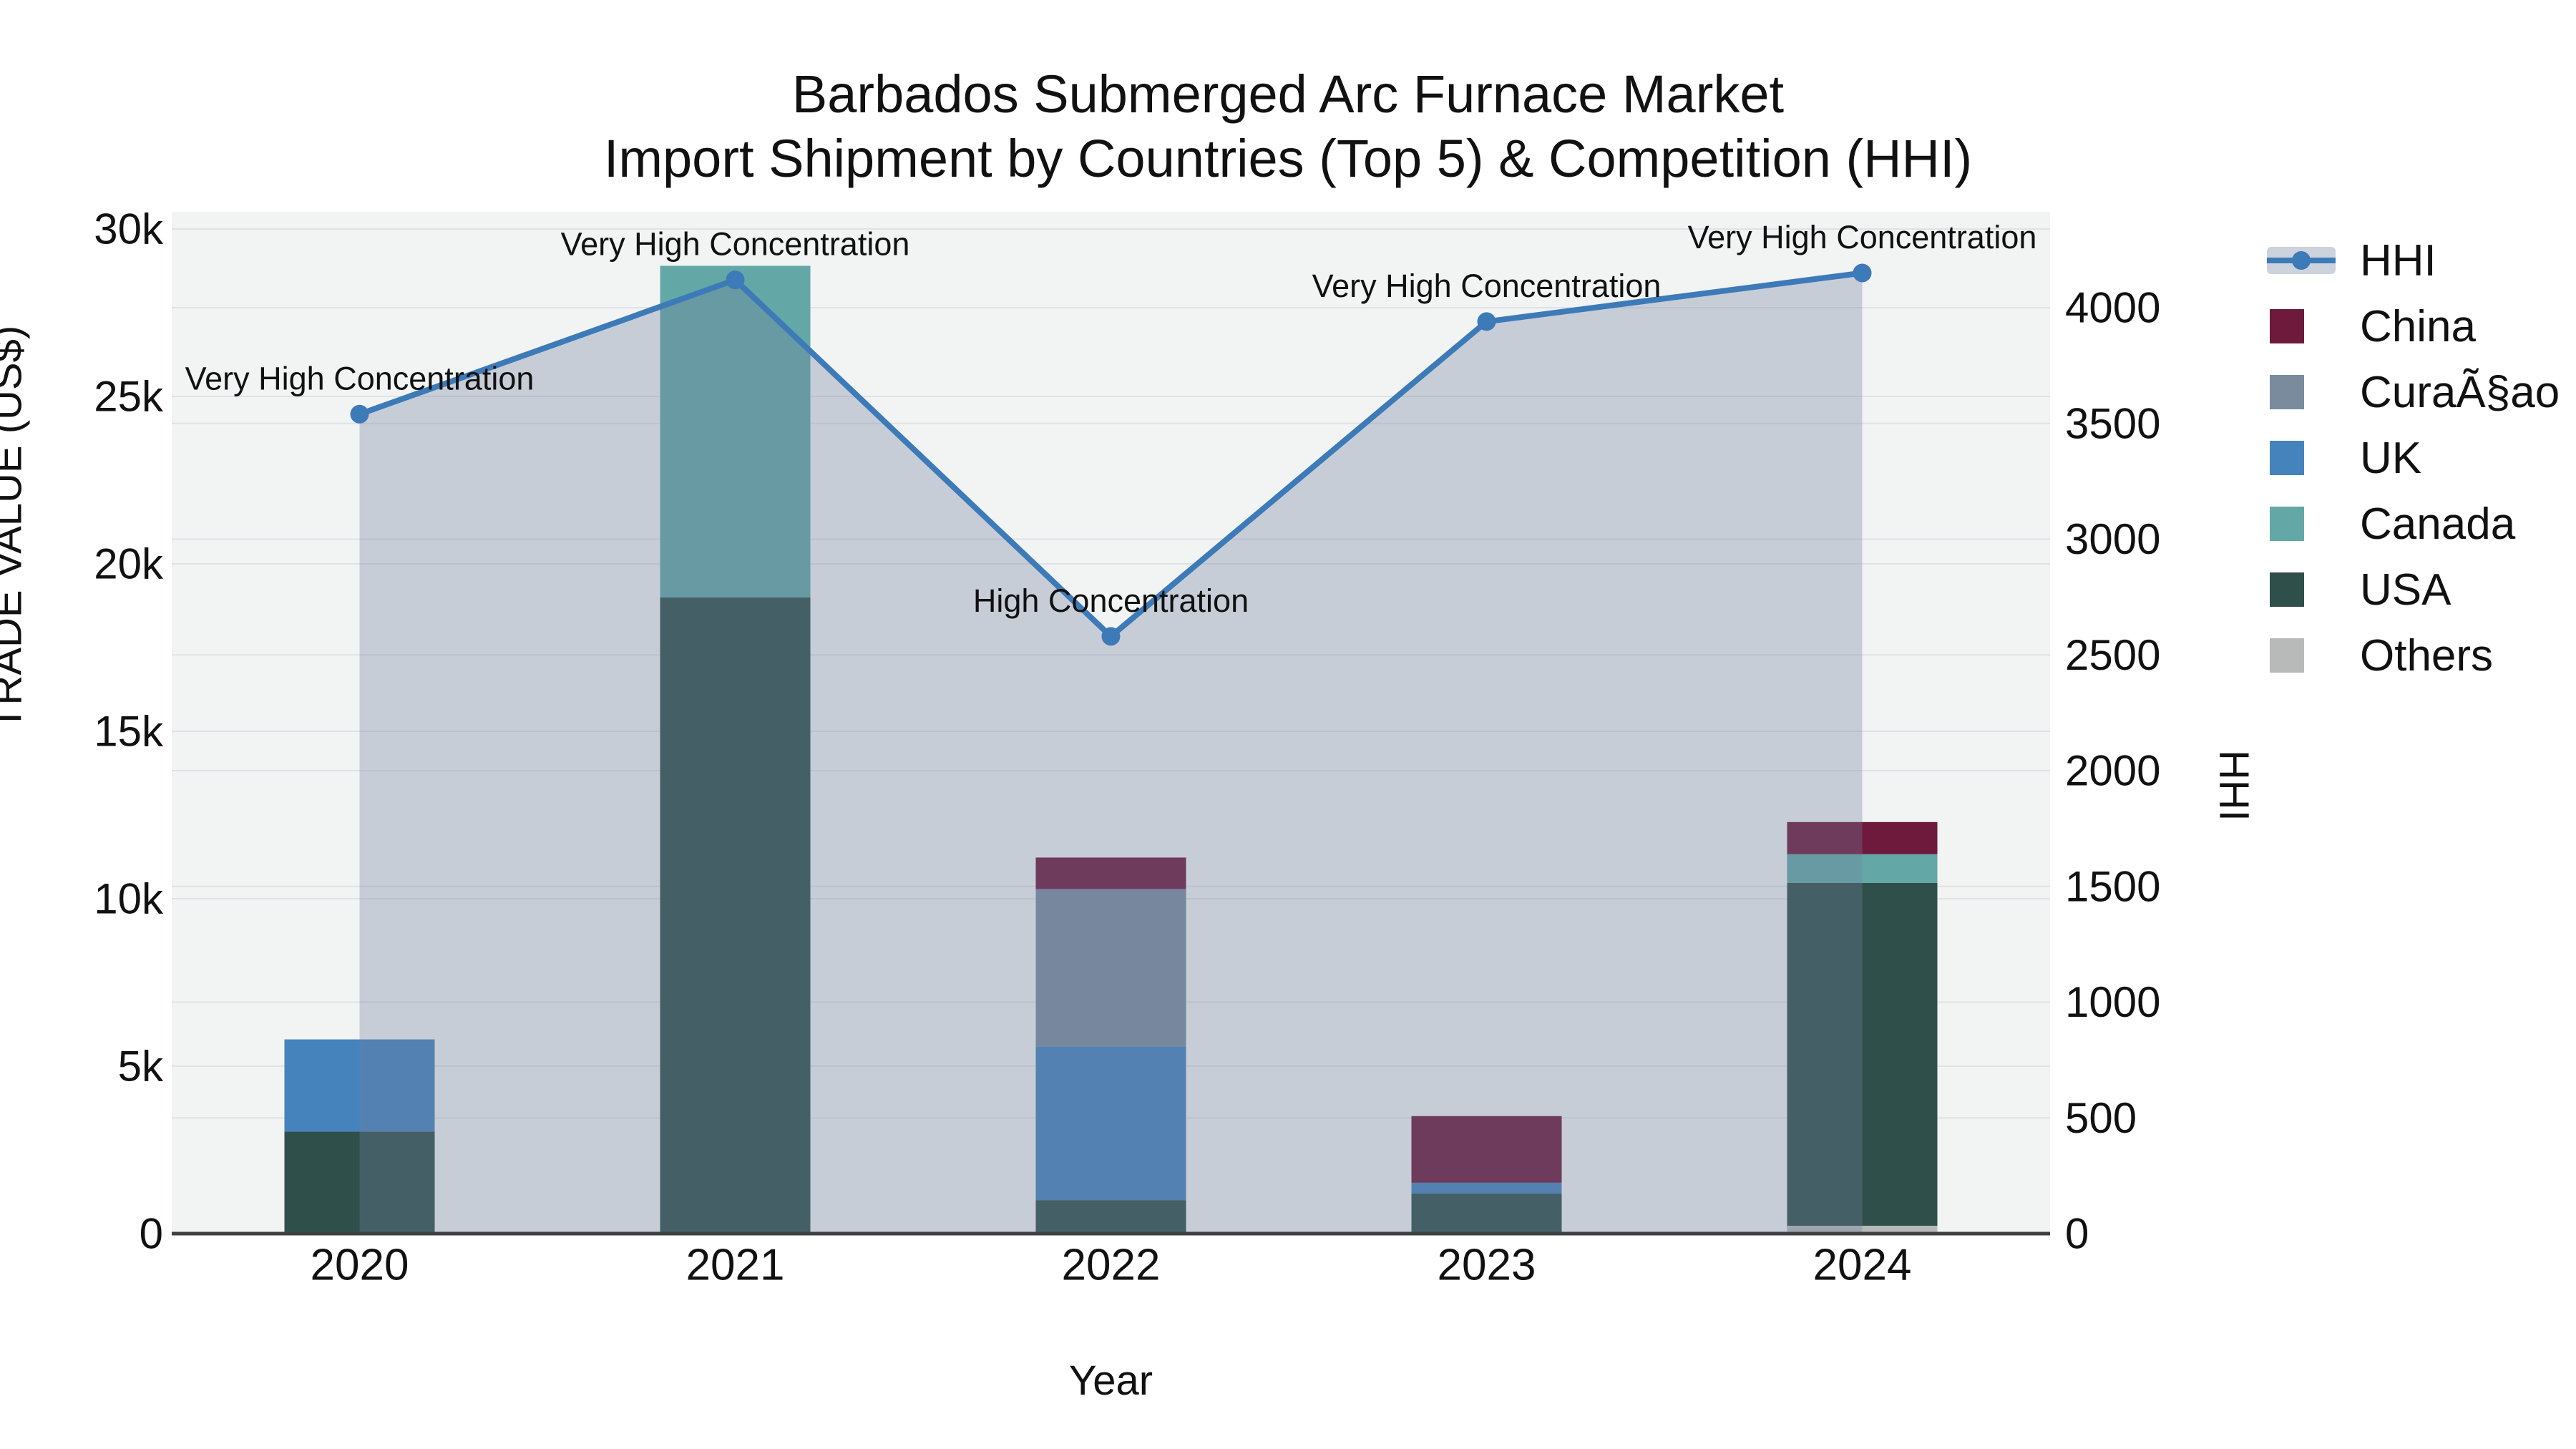  Describe the element at coordinates (2391, 458) in the screenshot. I see `legend-label-uk: UK` at that location.